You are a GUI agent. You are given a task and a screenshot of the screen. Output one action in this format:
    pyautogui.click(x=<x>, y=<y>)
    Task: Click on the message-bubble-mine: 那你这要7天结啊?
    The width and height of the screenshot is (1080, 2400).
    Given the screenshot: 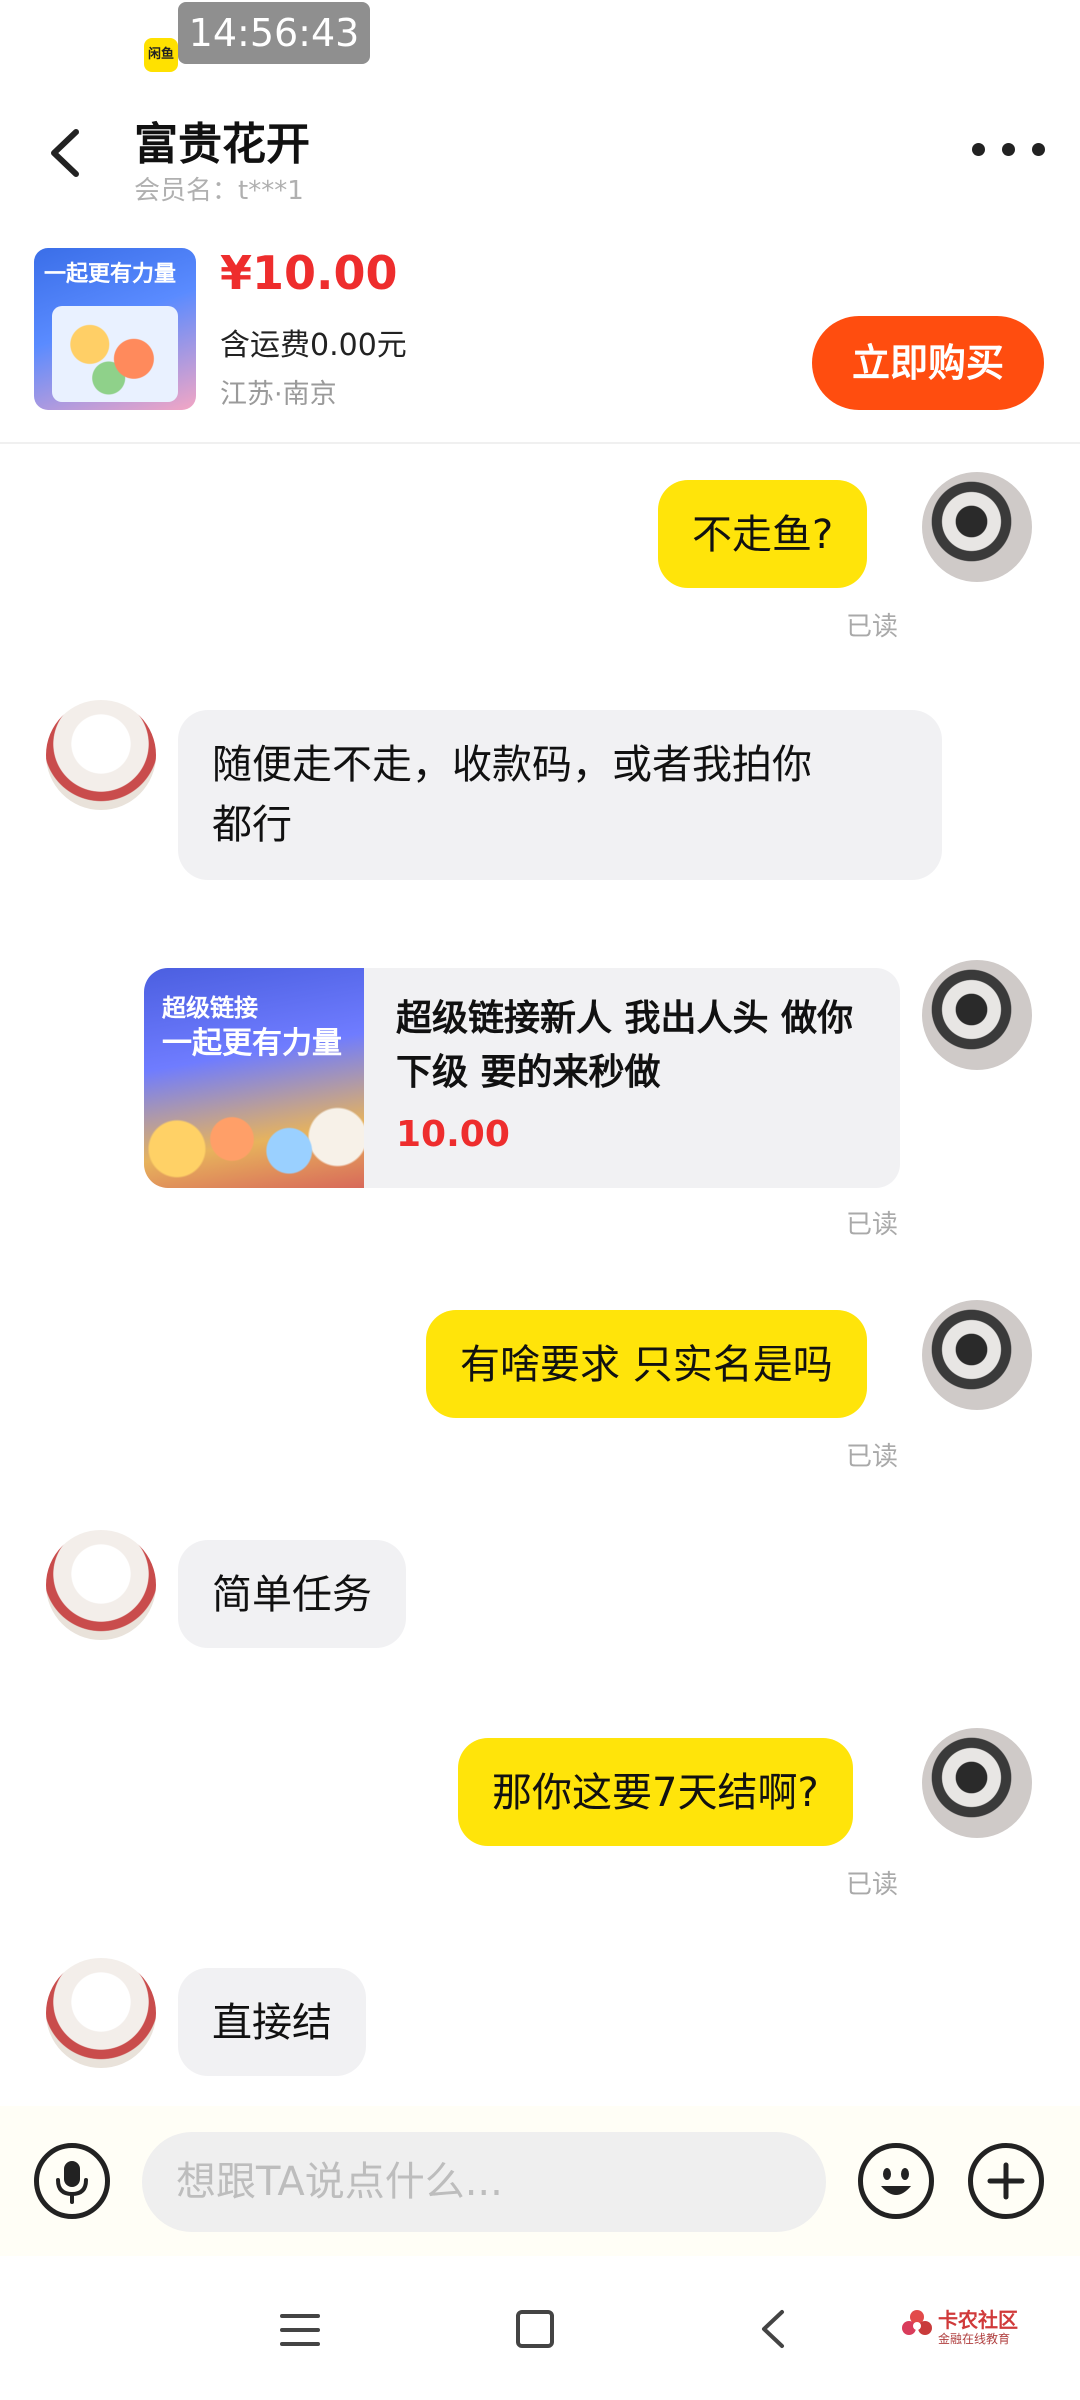 What is the action you would take?
    pyautogui.click(x=655, y=1792)
    